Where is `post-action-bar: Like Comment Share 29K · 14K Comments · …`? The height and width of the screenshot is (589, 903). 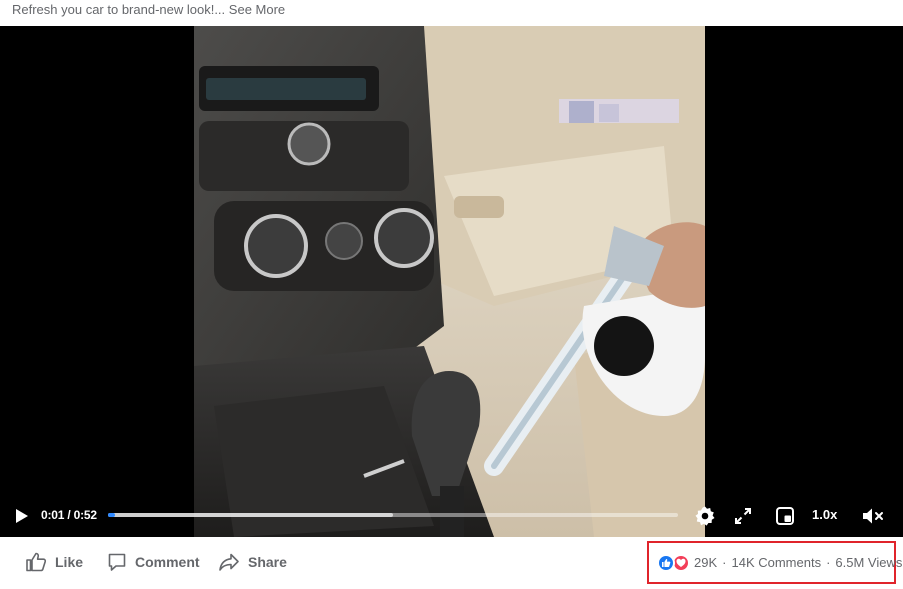
post-action-bar: Like Comment Share 29K · 14K Comments · … is located at coordinates (451, 563).